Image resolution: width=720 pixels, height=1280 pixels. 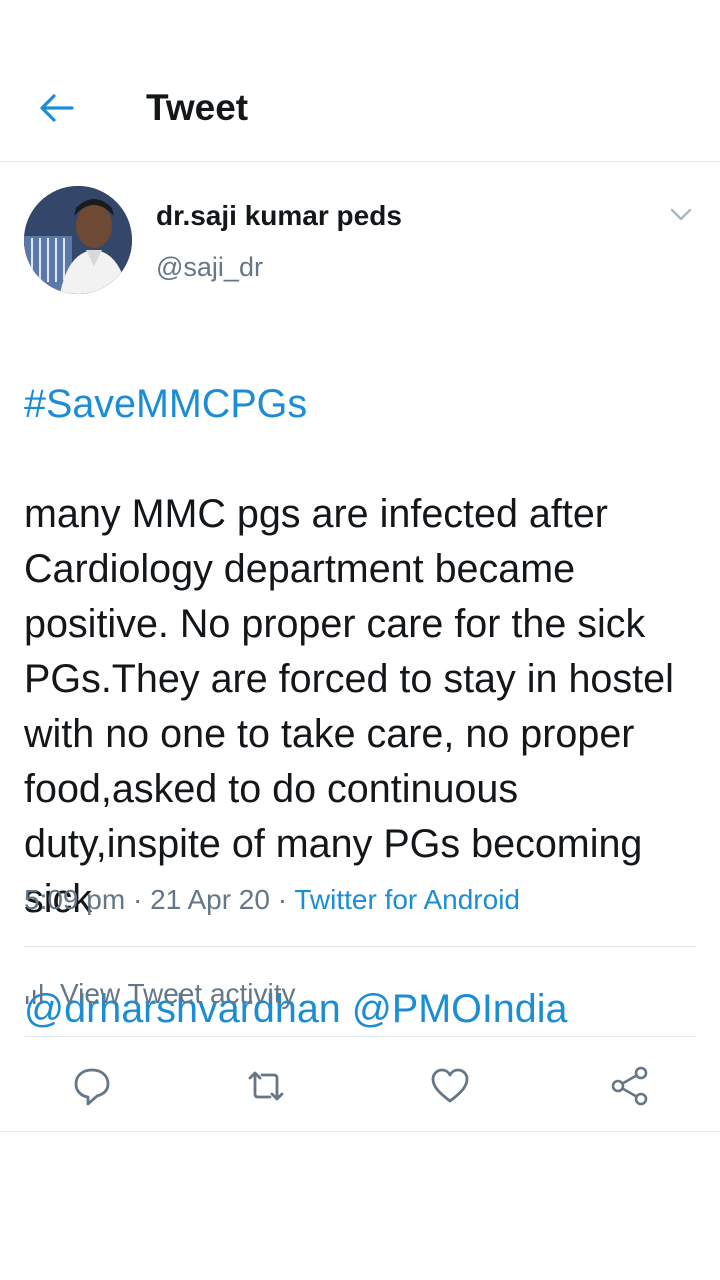 I want to click on tweet-author: dr.saji kumar peds @saji_dr, so click(x=360, y=241).